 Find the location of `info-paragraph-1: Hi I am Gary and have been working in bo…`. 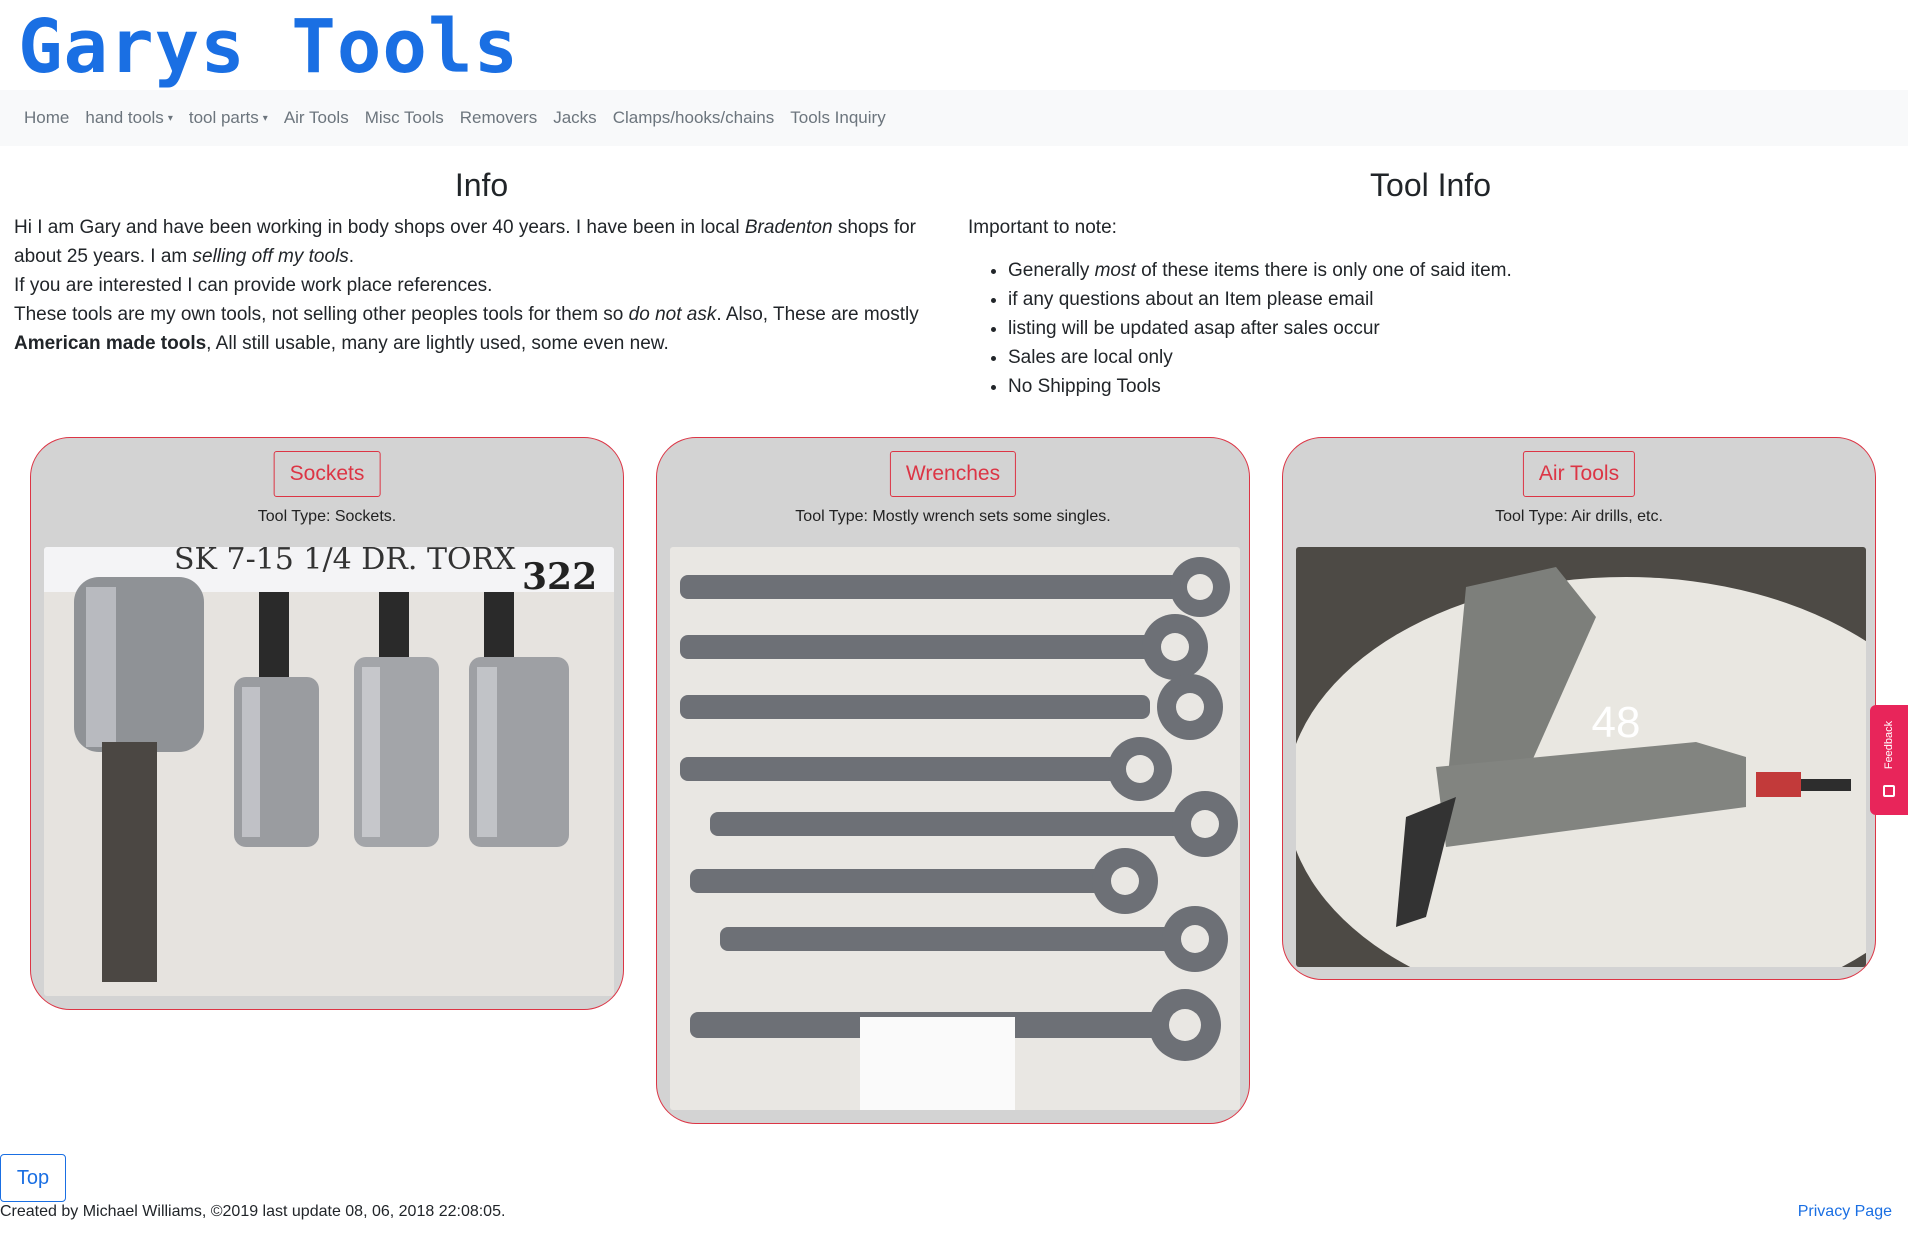

info-paragraph-1: Hi I am Gary and have been working in bo… is located at coordinates (465, 242).